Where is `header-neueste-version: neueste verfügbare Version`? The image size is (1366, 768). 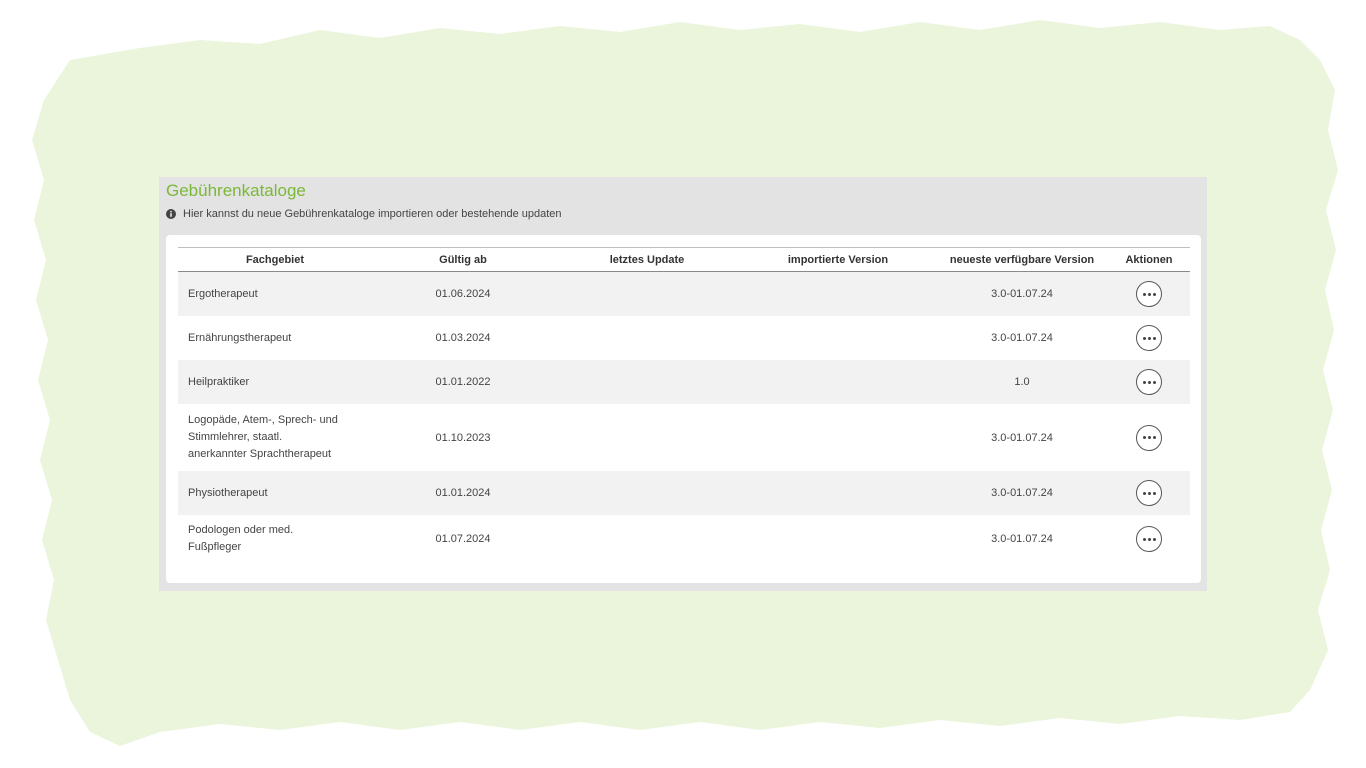
header-neueste-version: neueste verfügbare Version is located at coordinates (1022, 259).